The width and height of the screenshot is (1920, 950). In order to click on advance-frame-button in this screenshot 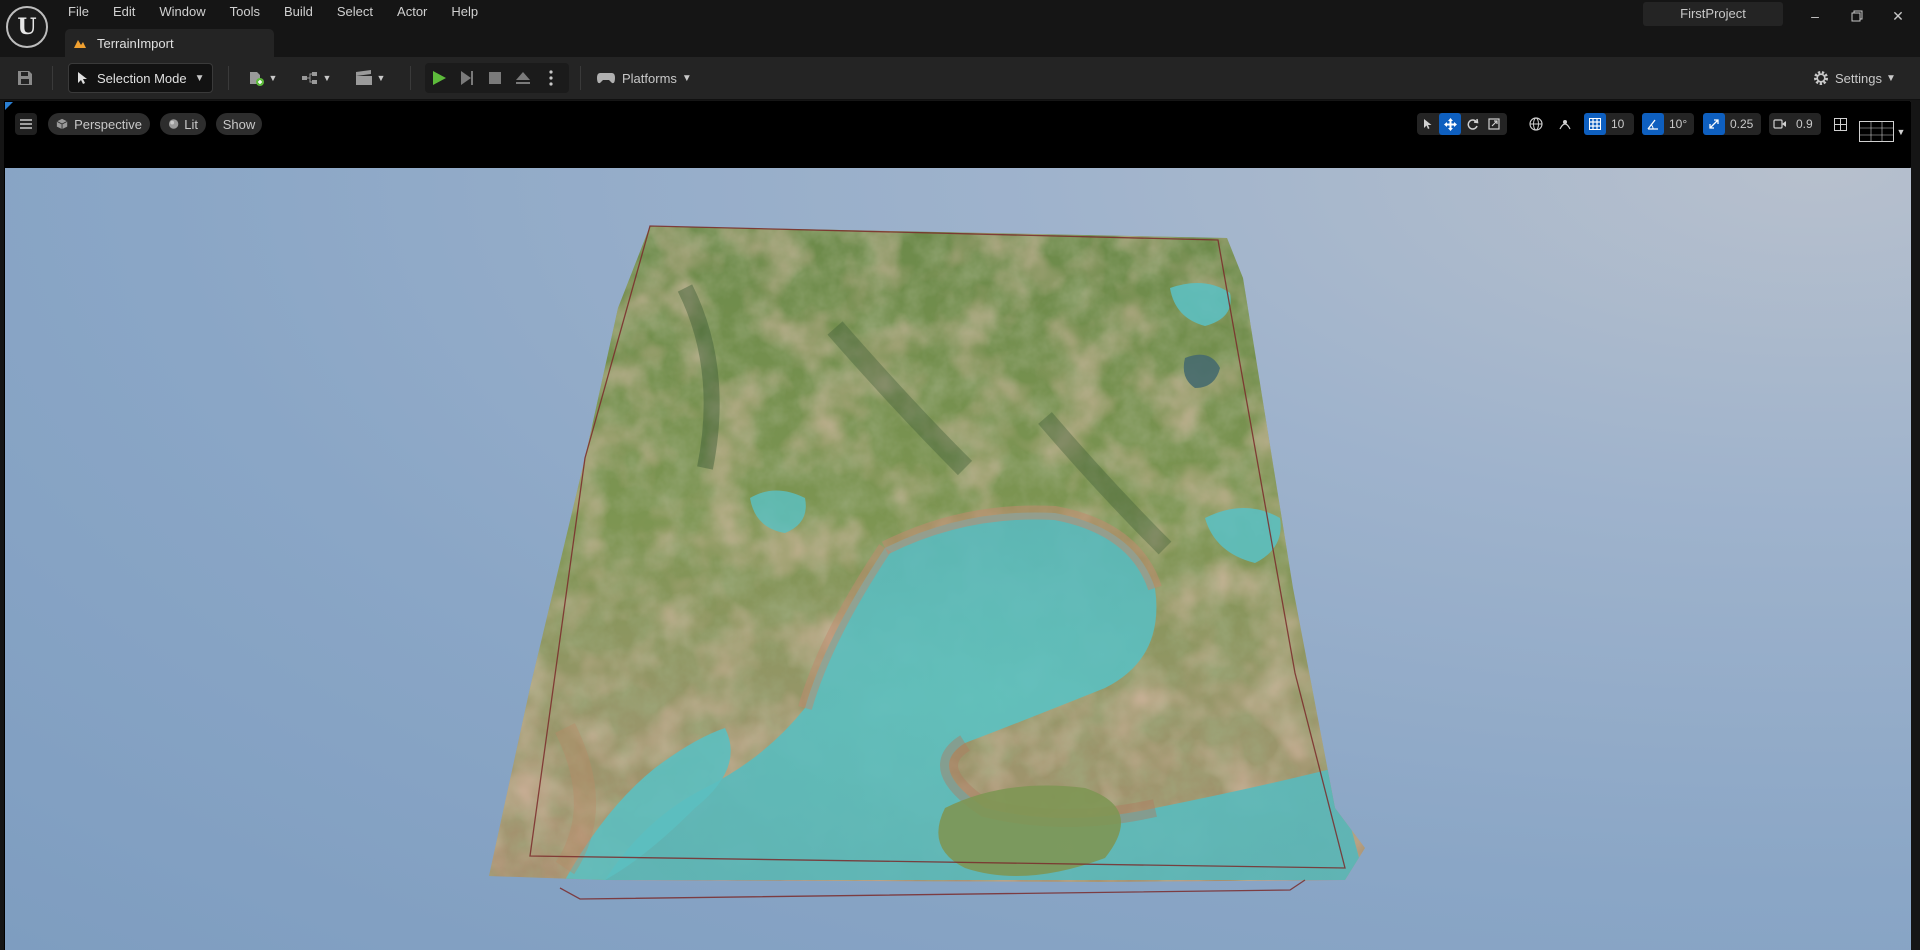, I will do `click(467, 78)`.